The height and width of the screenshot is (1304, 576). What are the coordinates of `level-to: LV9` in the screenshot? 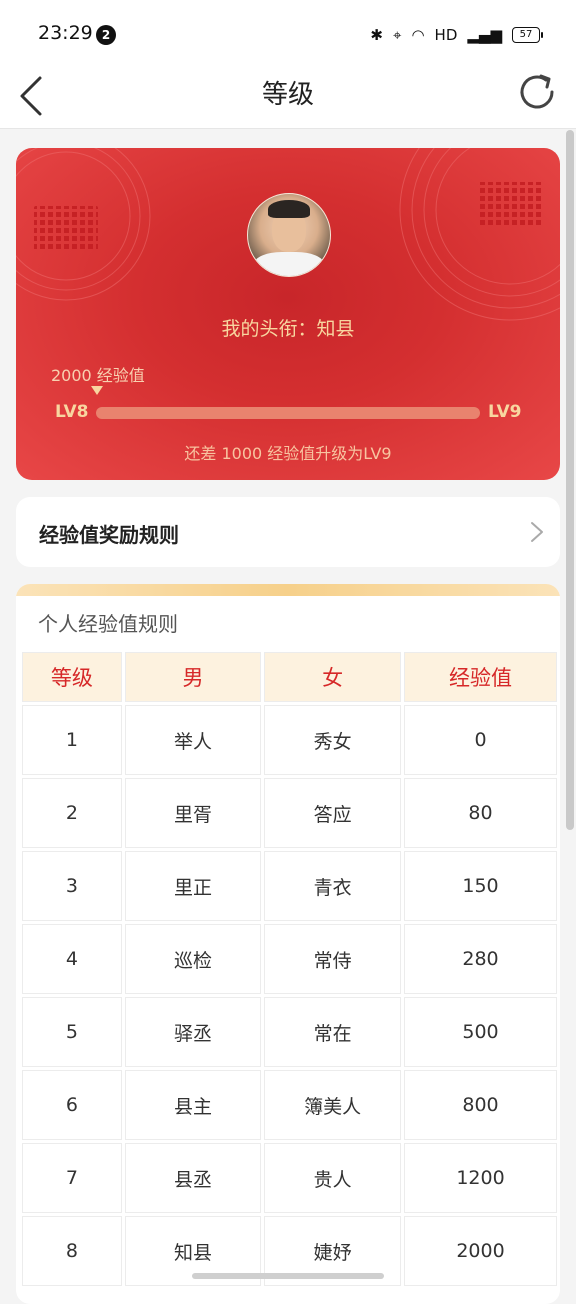 It's located at (505, 412).